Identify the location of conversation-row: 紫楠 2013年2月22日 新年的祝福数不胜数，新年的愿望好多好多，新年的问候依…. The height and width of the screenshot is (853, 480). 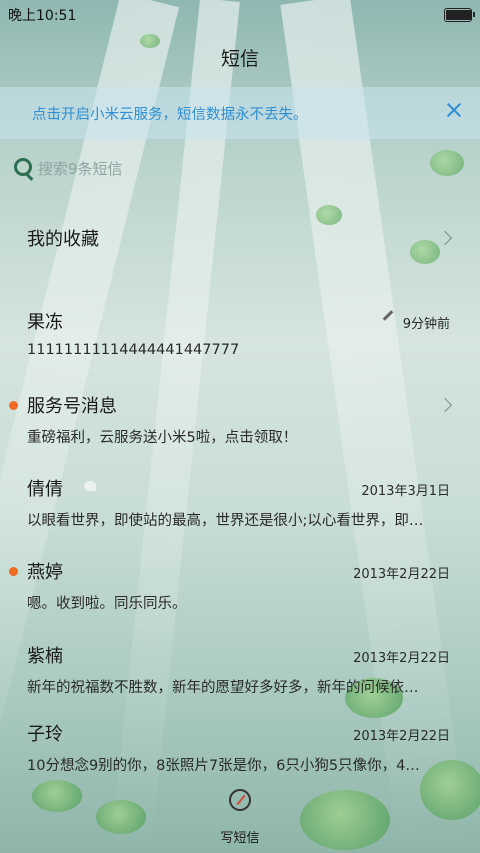
(240, 671).